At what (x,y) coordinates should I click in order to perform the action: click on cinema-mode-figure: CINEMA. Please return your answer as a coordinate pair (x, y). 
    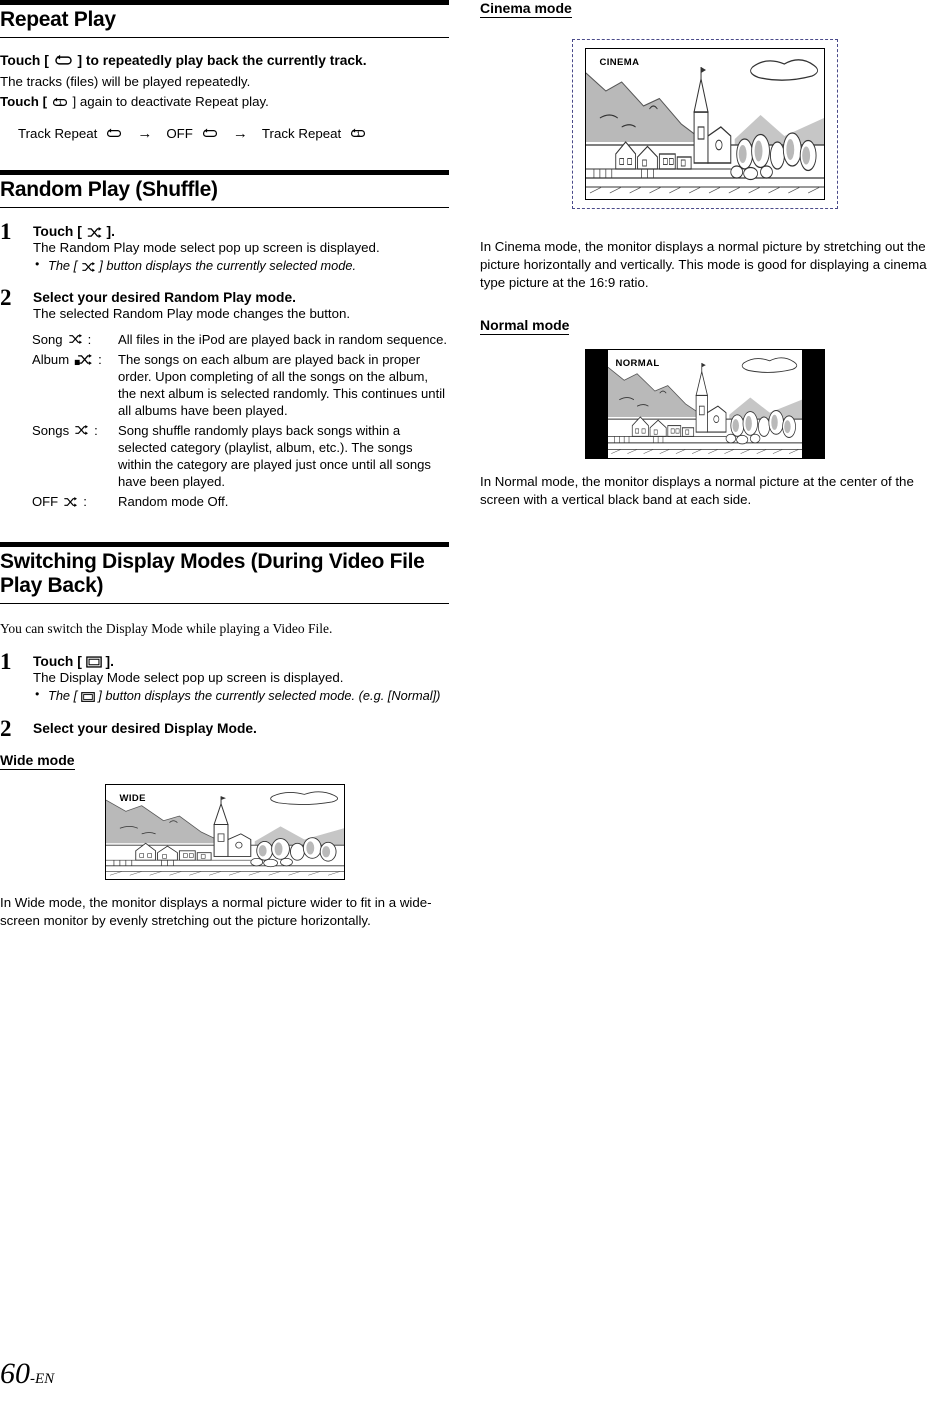
    Looking at the image, I should click on (704, 124).